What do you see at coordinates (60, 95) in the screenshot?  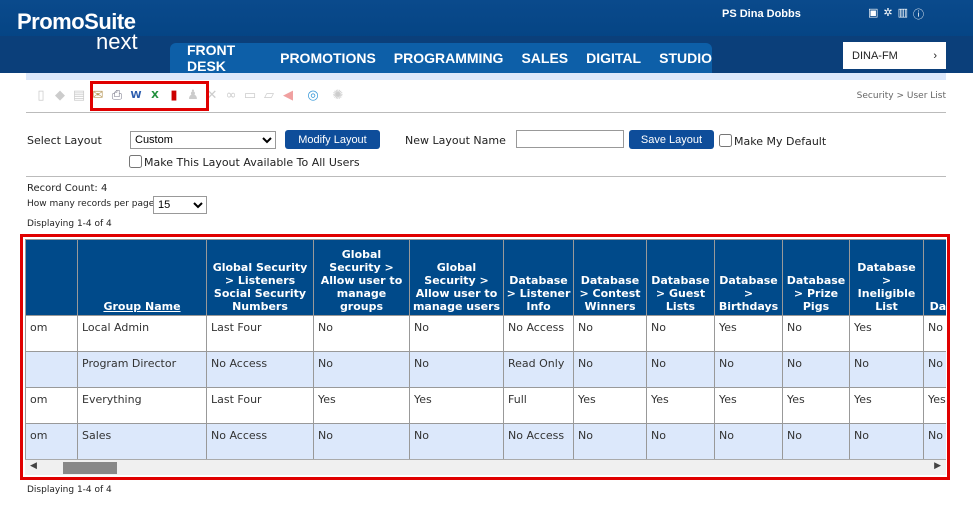 I see `edit-icon: ◆` at bounding box center [60, 95].